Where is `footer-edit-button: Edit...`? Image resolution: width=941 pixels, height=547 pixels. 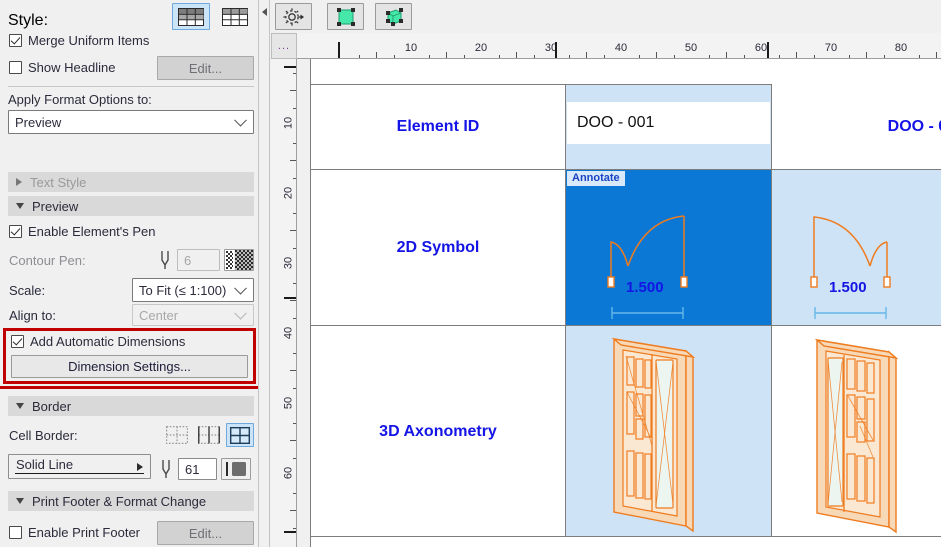
footer-edit-button: Edit... is located at coordinates (205, 533).